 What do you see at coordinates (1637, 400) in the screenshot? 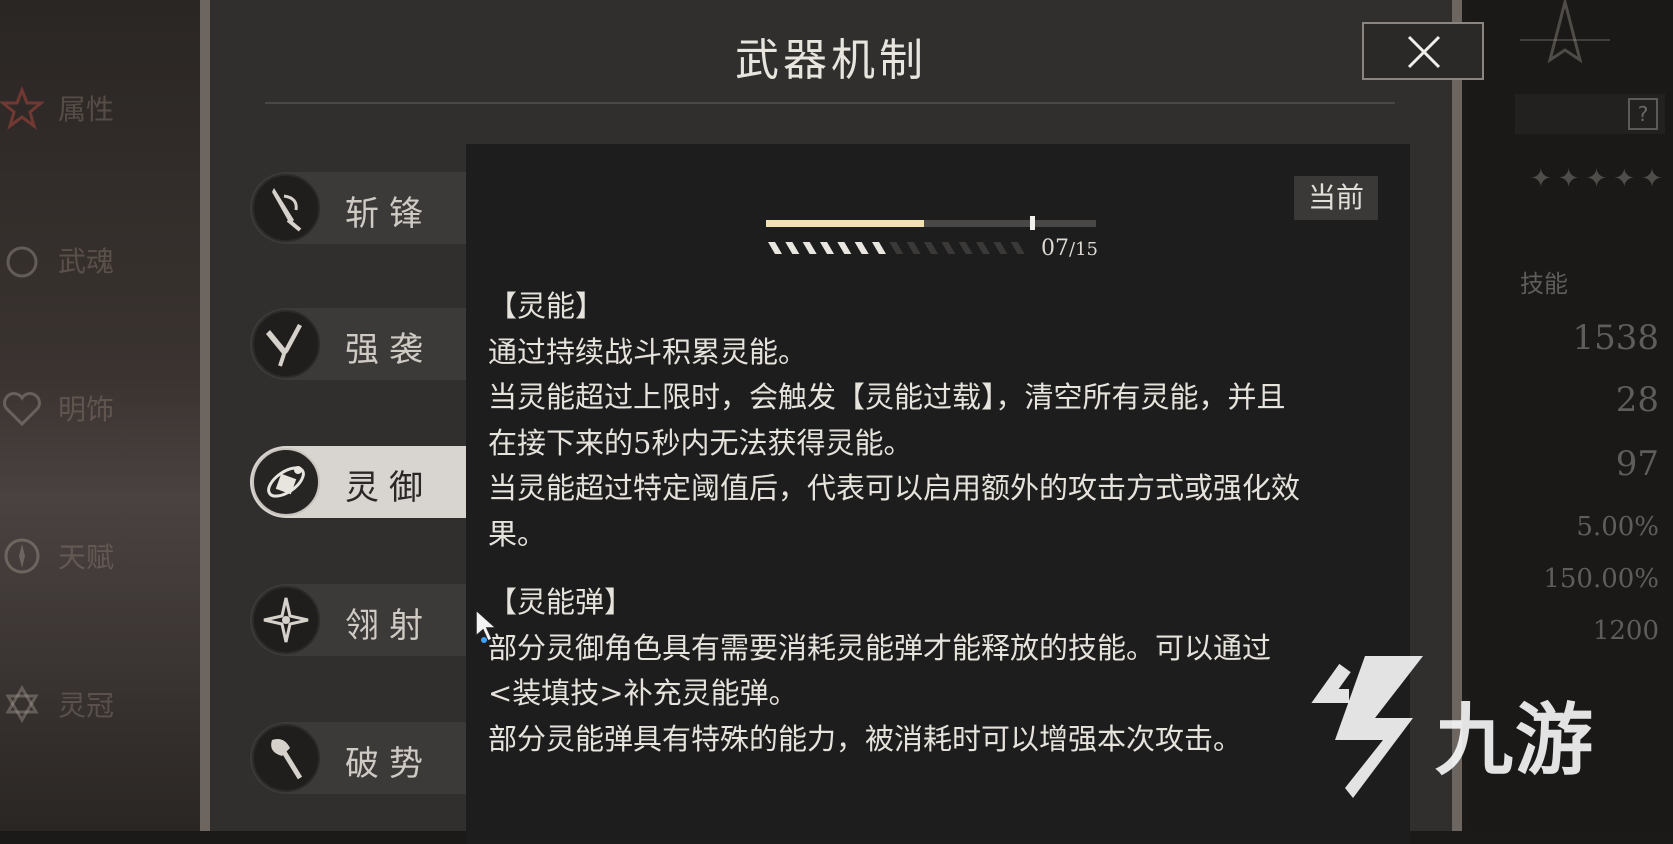
I see `bg-stat-value: 28` at bounding box center [1637, 400].